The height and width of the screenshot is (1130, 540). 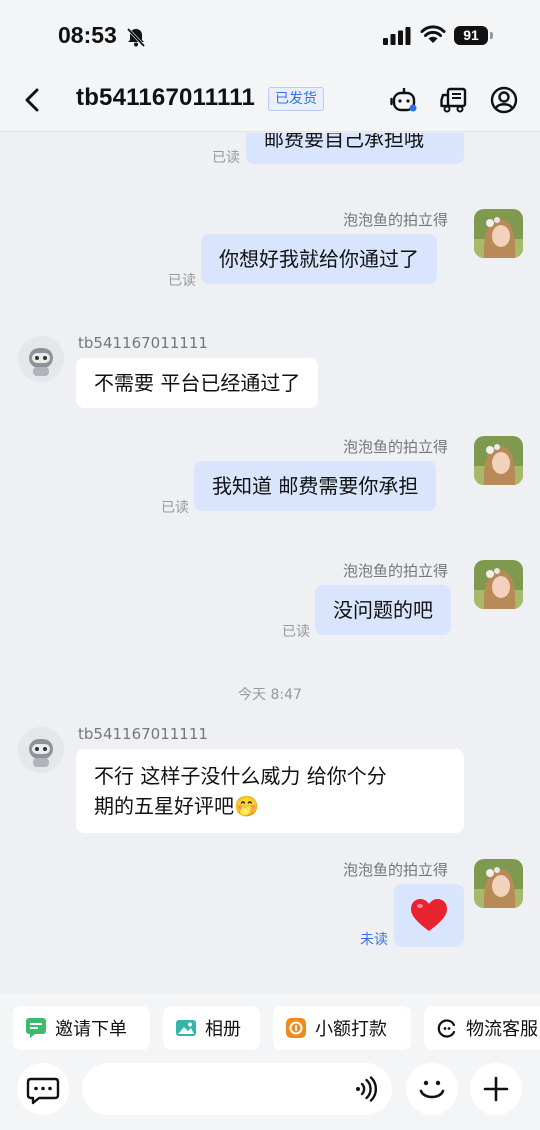 I want to click on heart-icon, so click(x=429, y=915).